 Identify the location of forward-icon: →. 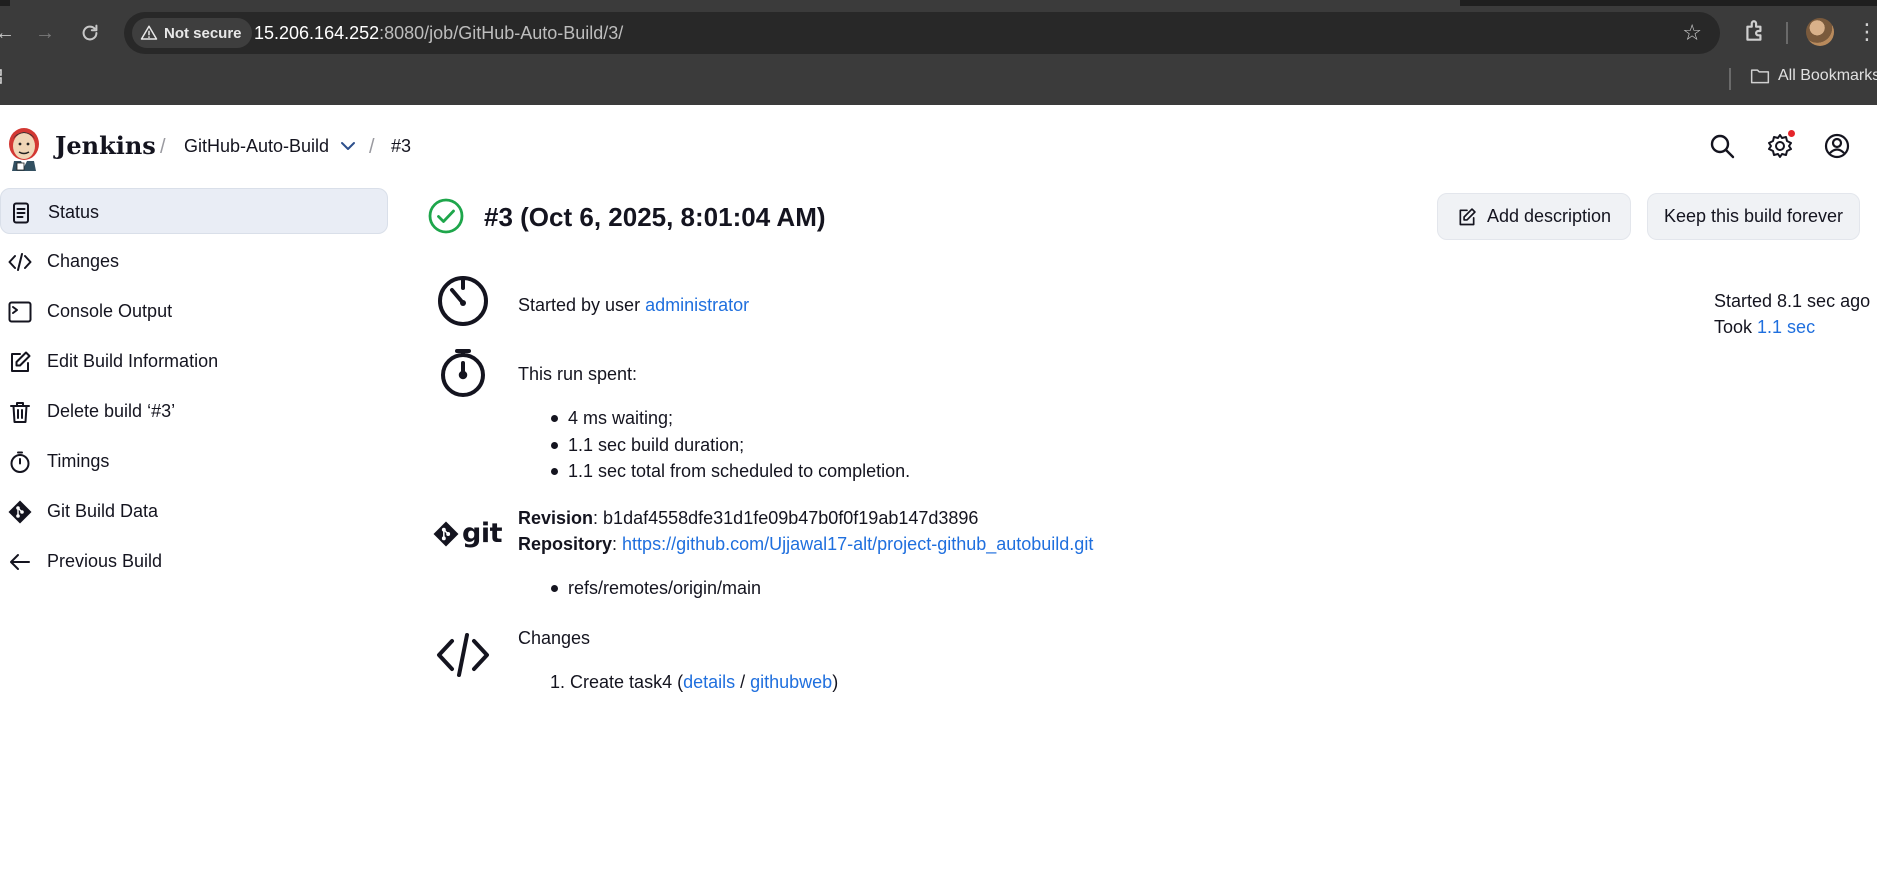
(45, 33).